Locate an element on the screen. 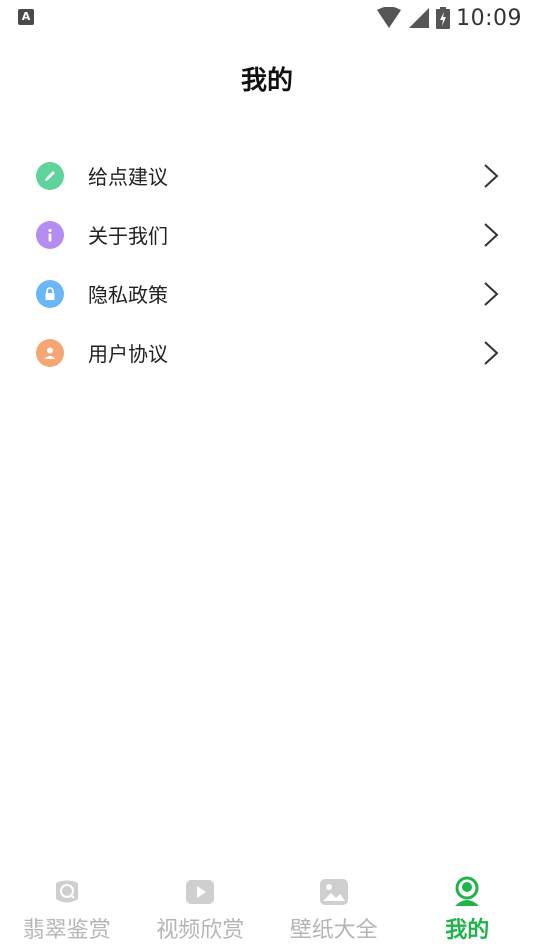  menu-item-suggestion: 给点建议 is located at coordinates (267, 175).